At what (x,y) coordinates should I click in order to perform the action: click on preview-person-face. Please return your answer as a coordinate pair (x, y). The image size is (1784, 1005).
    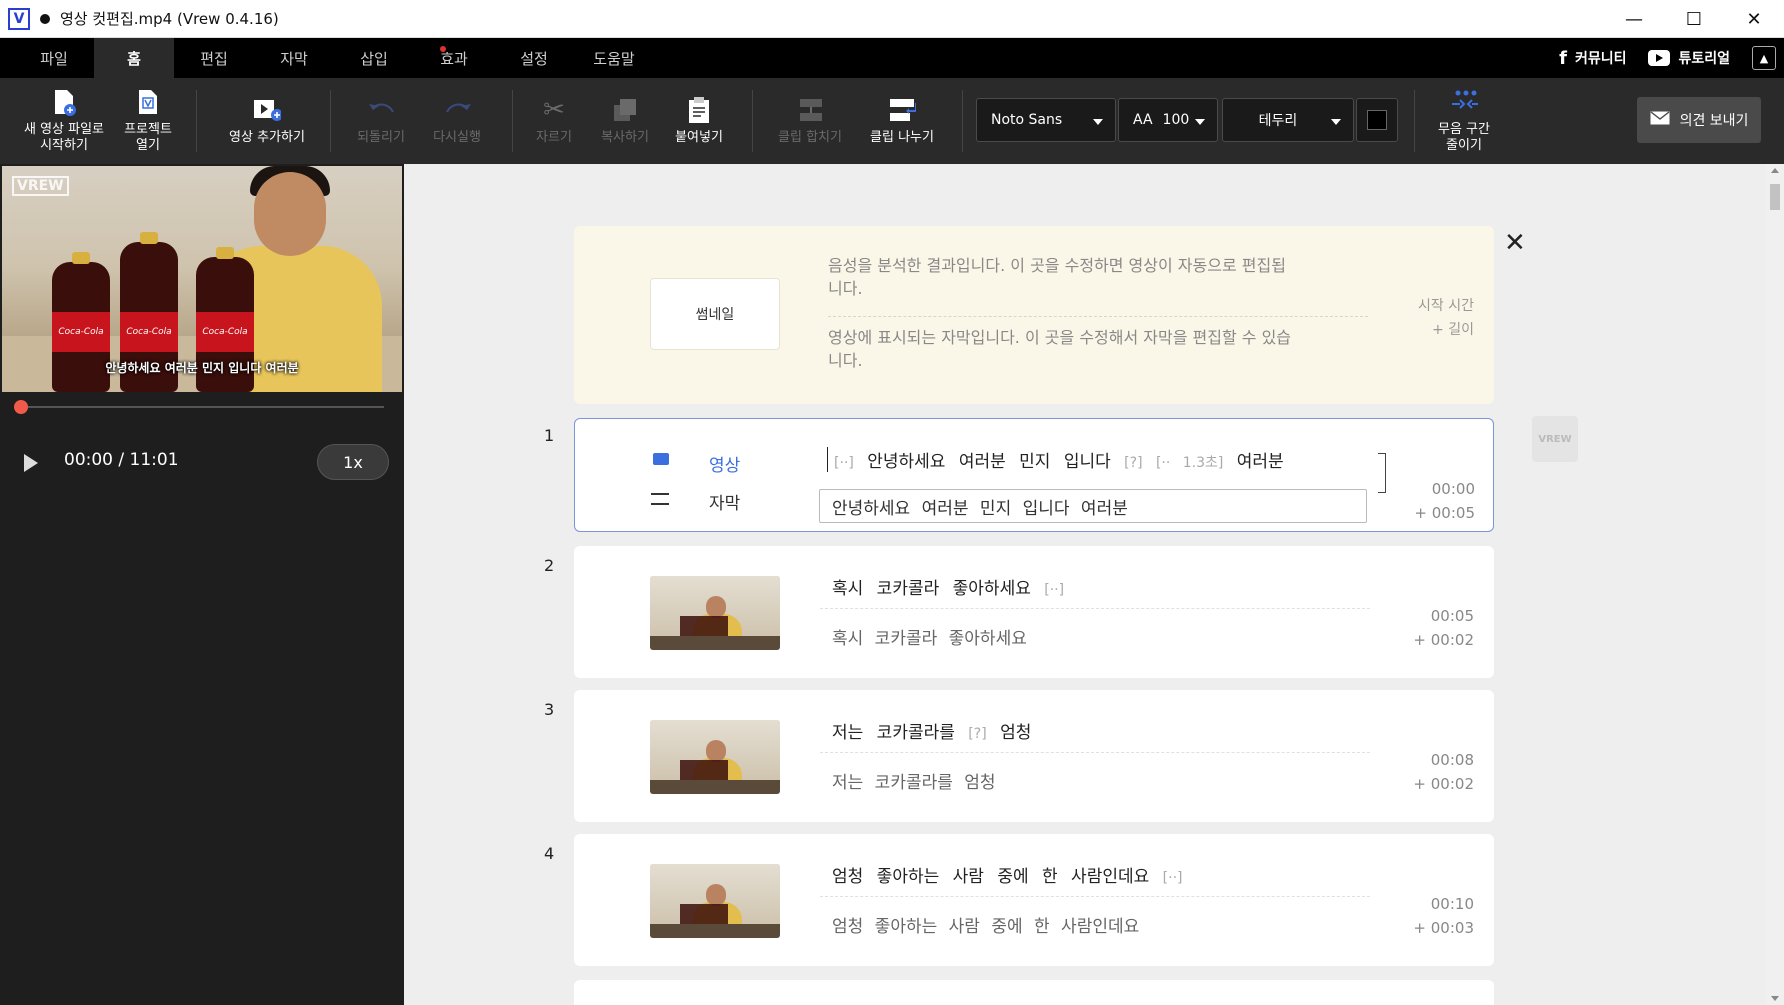
    Looking at the image, I should click on (290, 214).